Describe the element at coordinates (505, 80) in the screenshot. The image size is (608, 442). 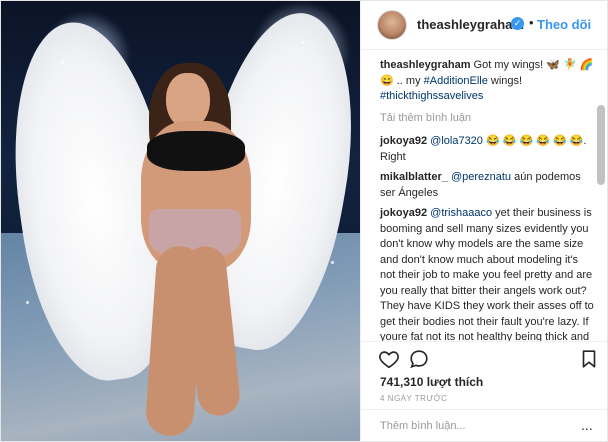
I see `caption-text-3: wings!` at that location.